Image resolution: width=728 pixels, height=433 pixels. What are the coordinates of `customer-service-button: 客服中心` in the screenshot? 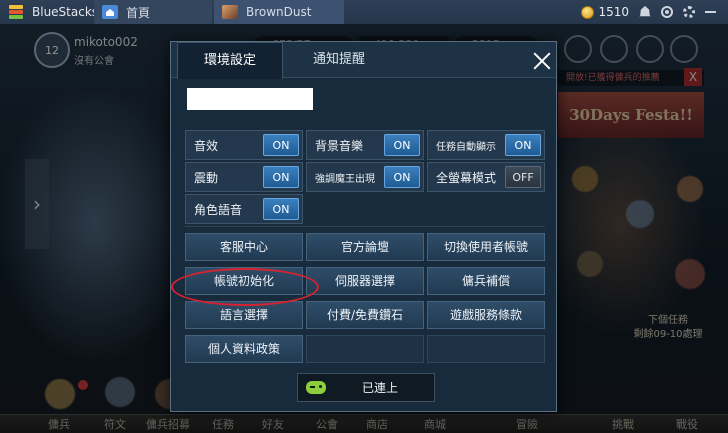 It's located at (244, 247).